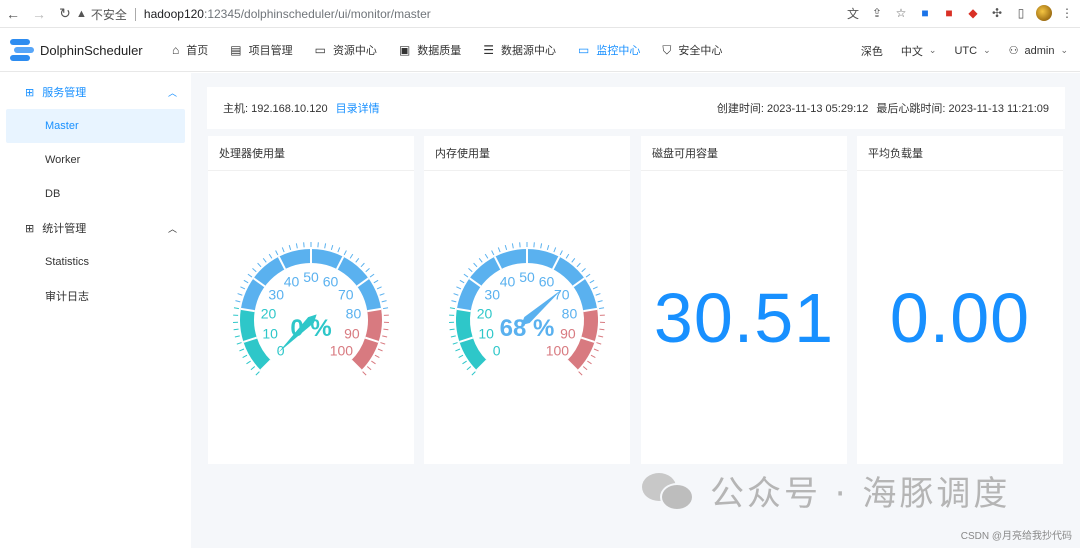 Image resolution: width=1080 pixels, height=548 pixels. Describe the element at coordinates (311, 300) in the screenshot. I see `cpu-card: 处理器使用量 01020304050607080901000 %` at that location.